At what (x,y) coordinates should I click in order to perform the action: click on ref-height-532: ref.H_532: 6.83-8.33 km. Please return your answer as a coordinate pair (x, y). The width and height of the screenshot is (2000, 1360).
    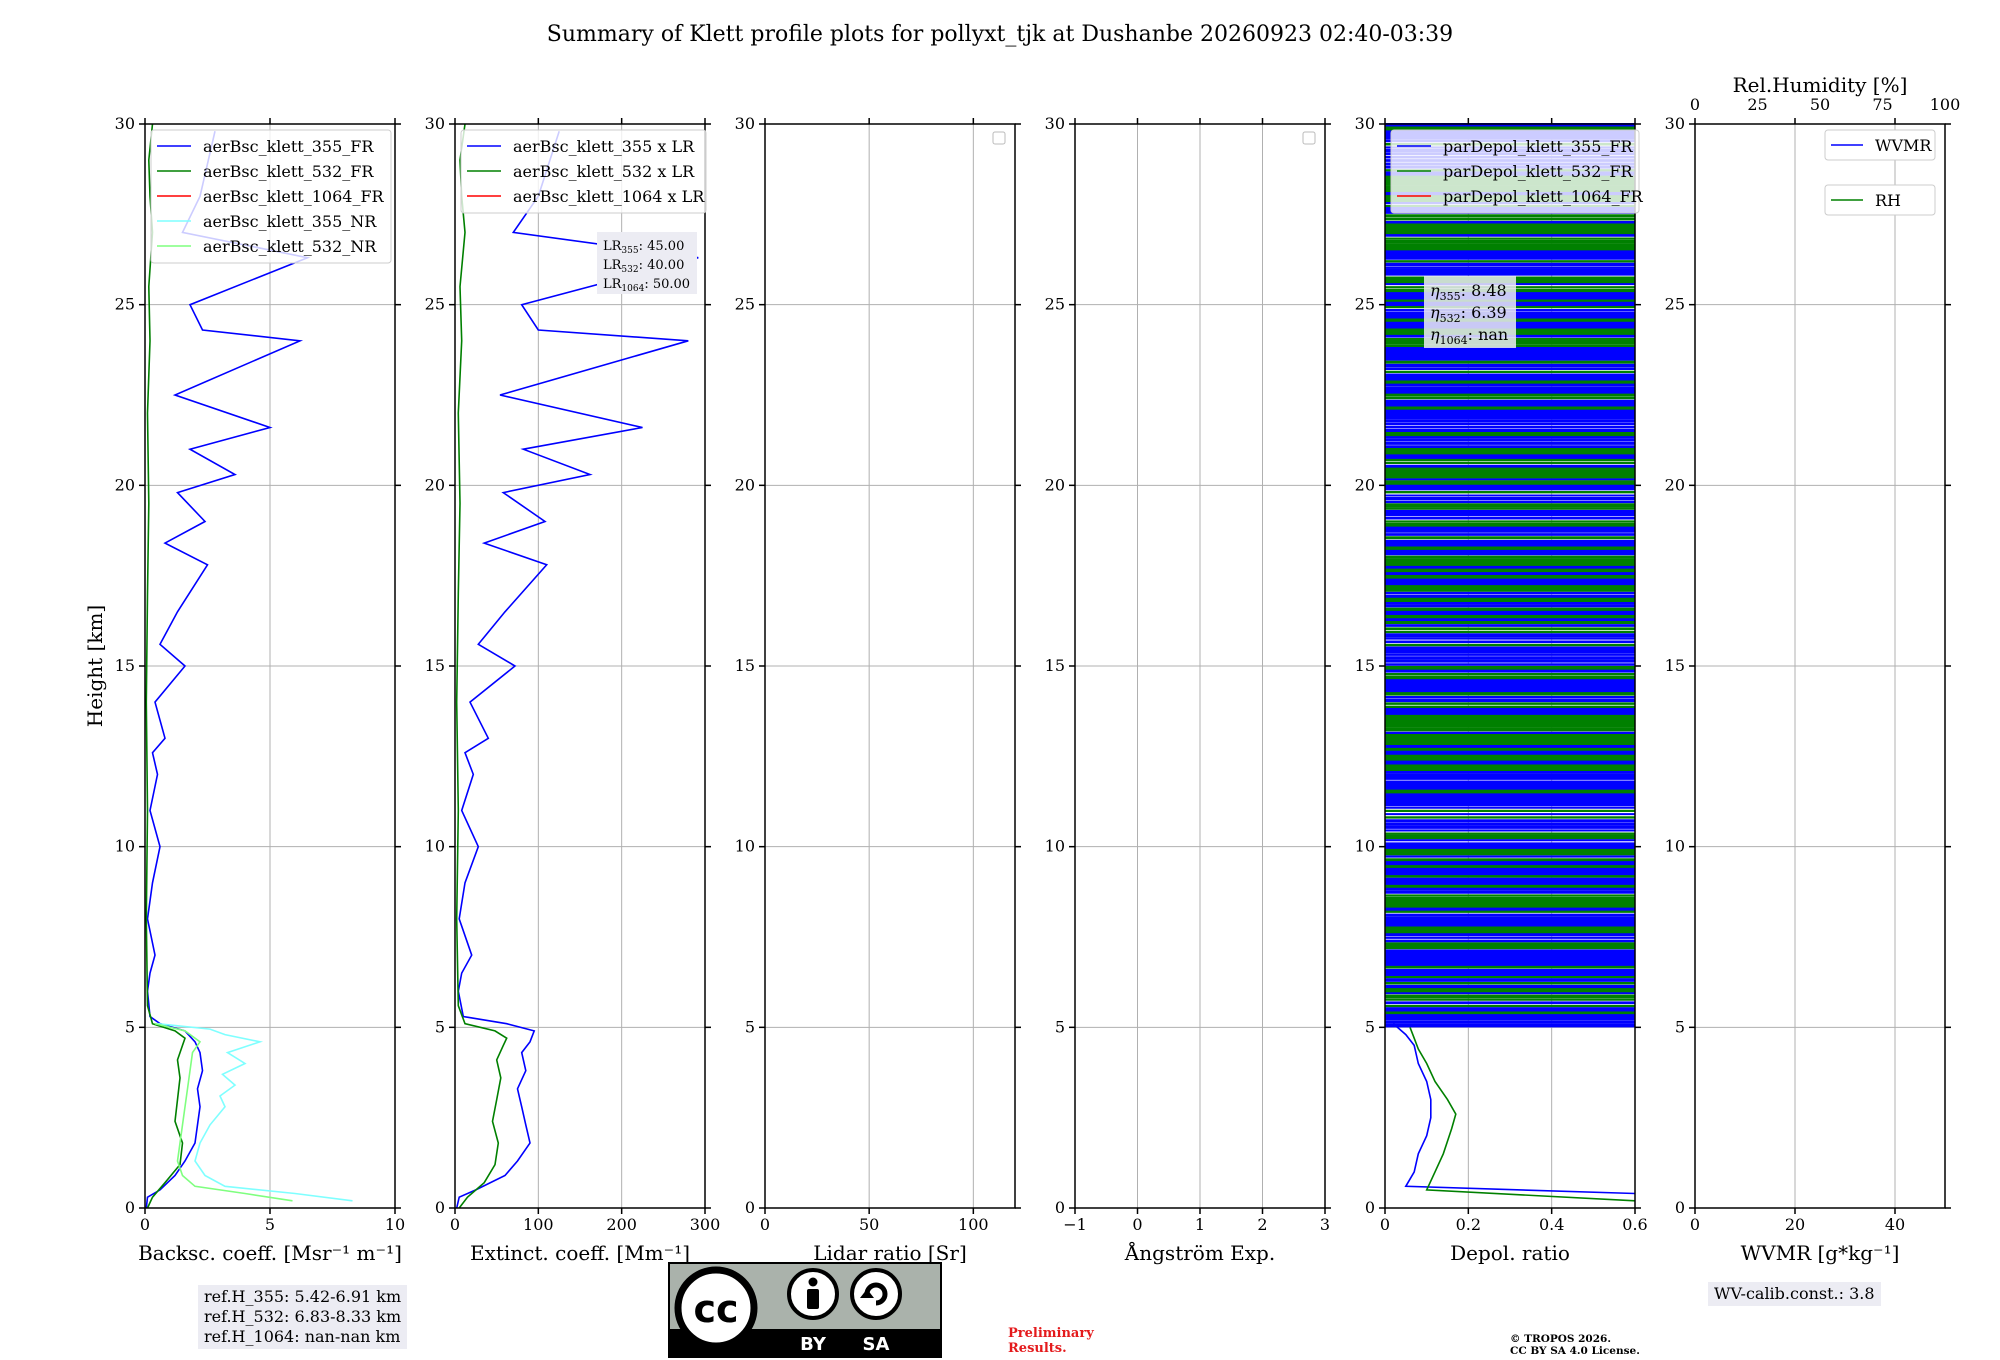
    Looking at the image, I should click on (303, 1316).